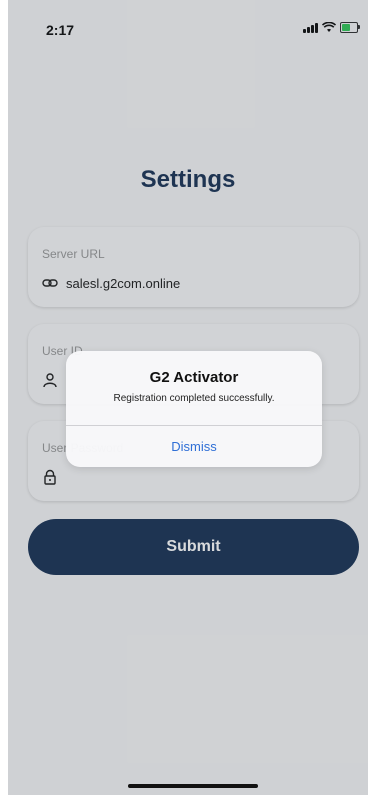  I want to click on dismiss-button: Dismiss, so click(194, 446).